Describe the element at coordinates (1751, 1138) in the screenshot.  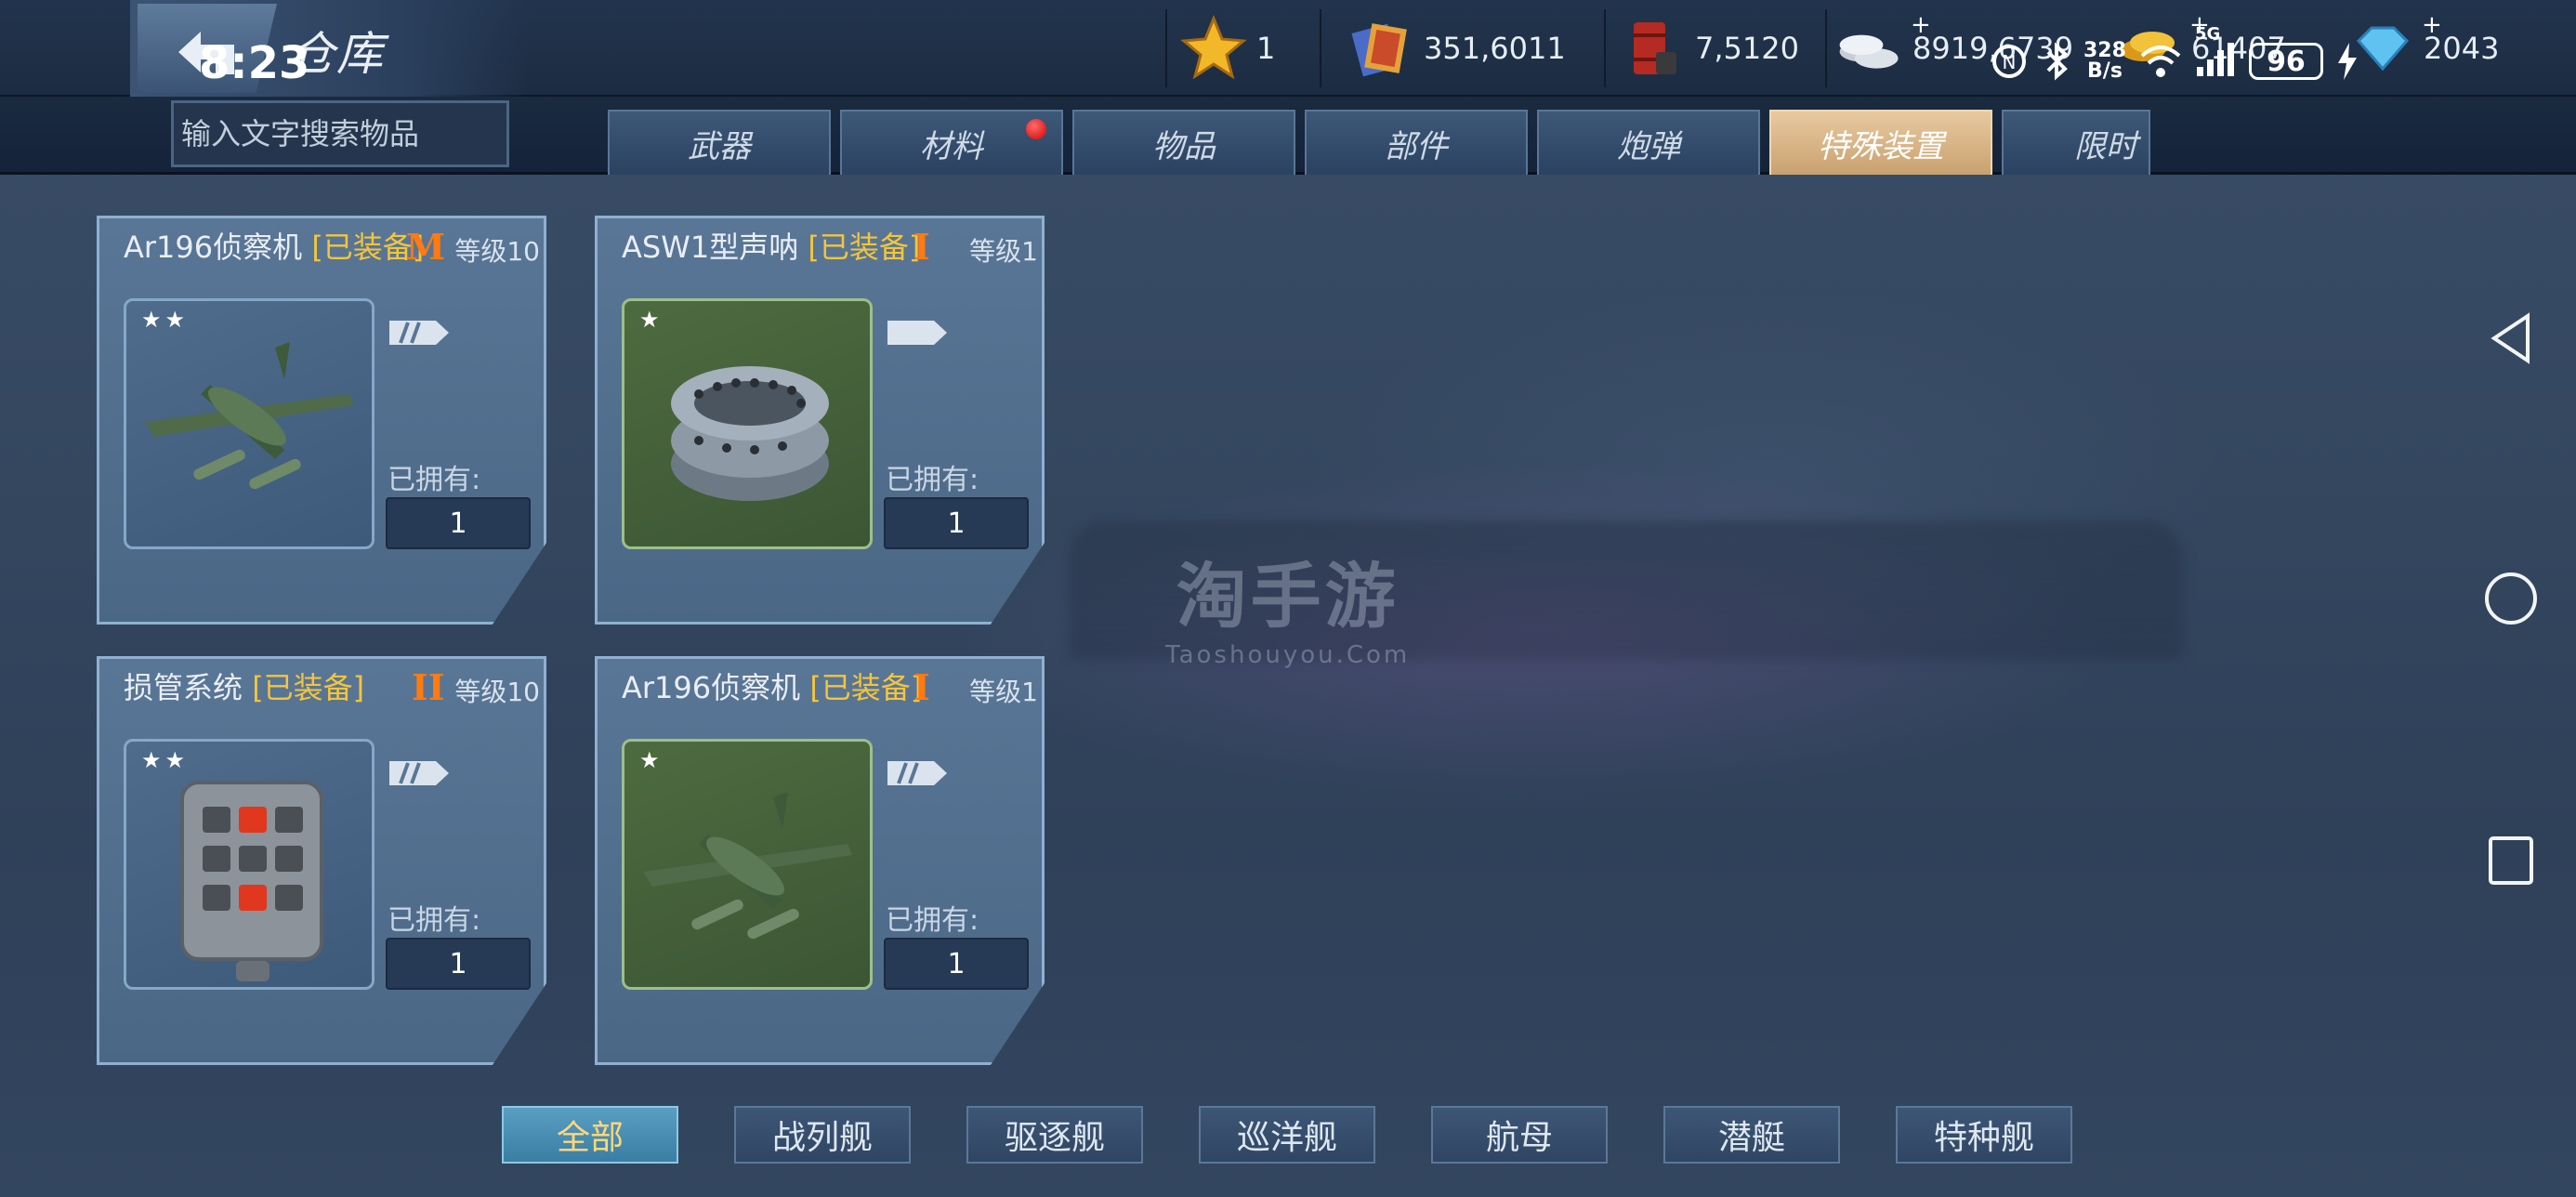
I see `filter-label: 潜艇` at that location.